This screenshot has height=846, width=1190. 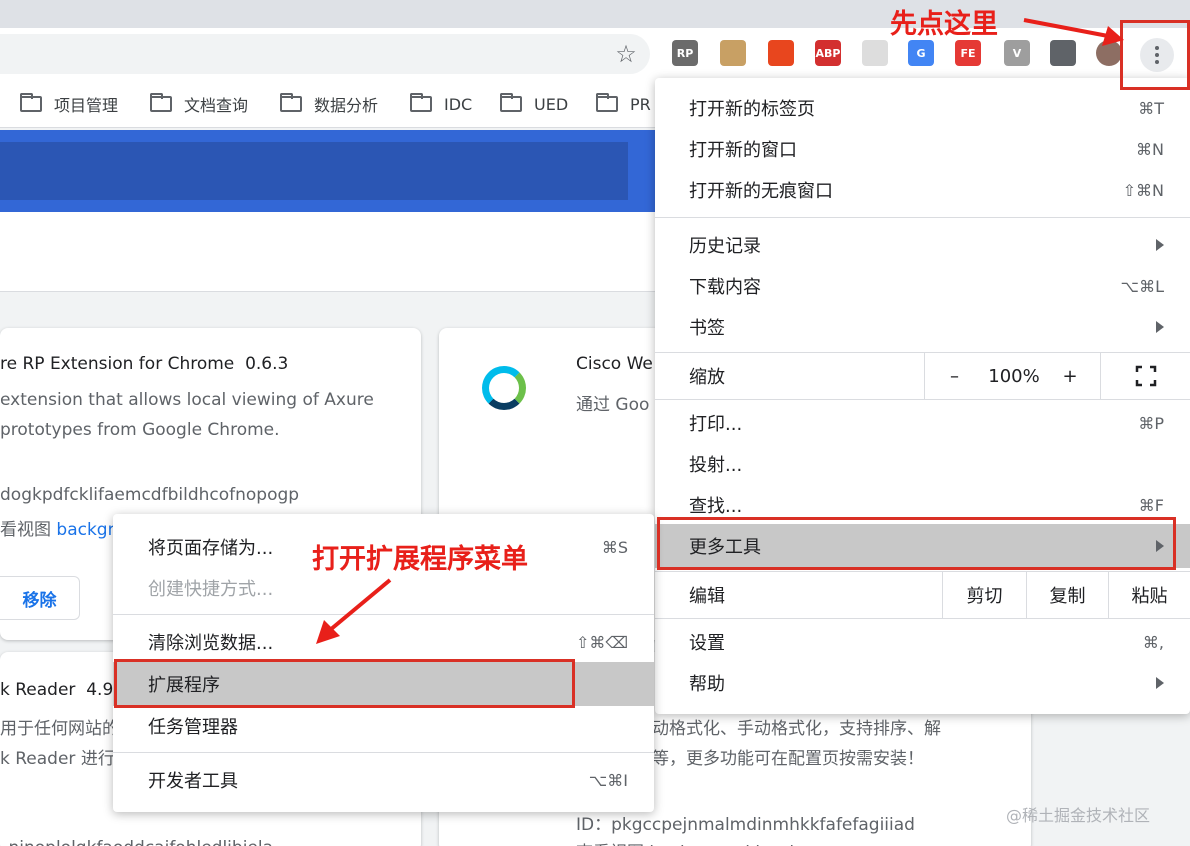 I want to click on menu-item-help: 帮助, so click(x=922, y=683).